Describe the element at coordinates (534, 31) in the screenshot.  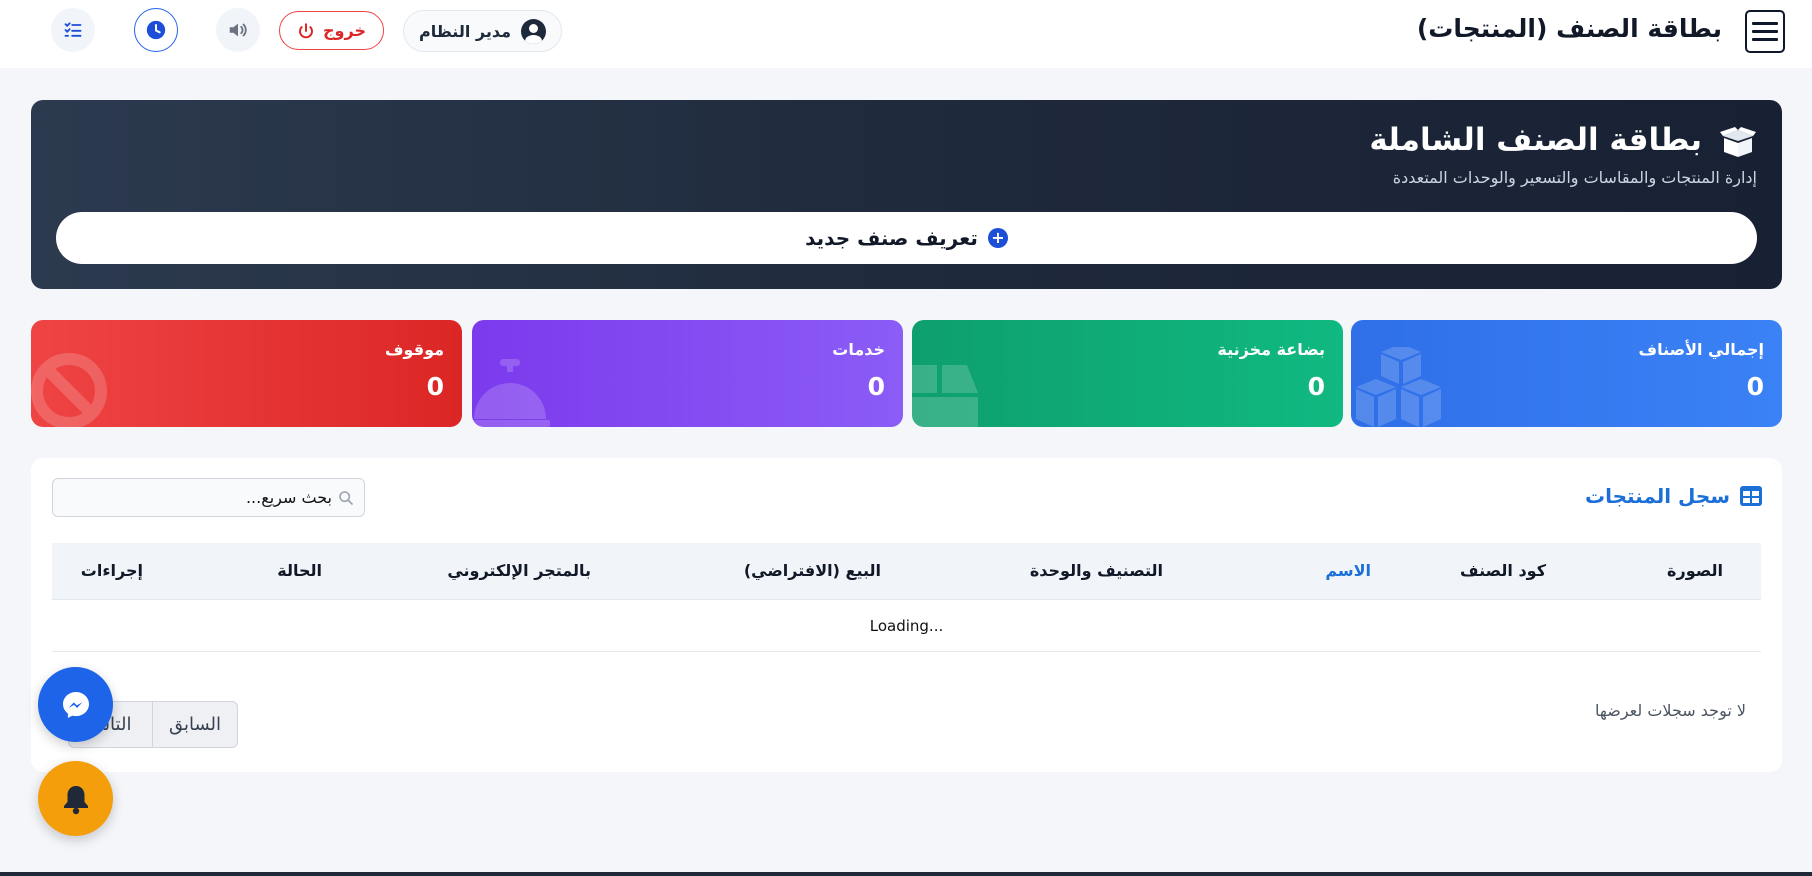
I see `user-avatar-icon` at that location.